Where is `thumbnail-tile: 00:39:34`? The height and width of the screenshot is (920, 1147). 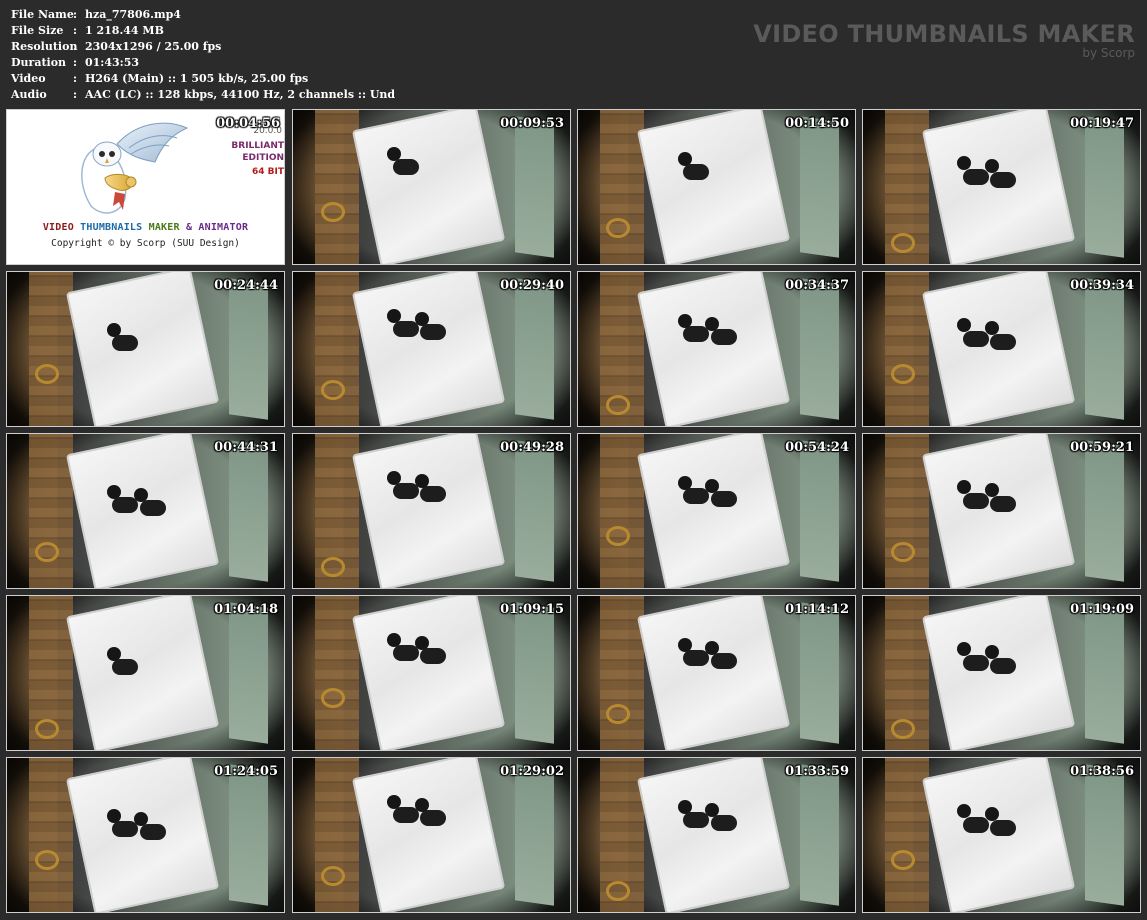
thumbnail-tile: 00:39:34 is located at coordinates (1001, 349).